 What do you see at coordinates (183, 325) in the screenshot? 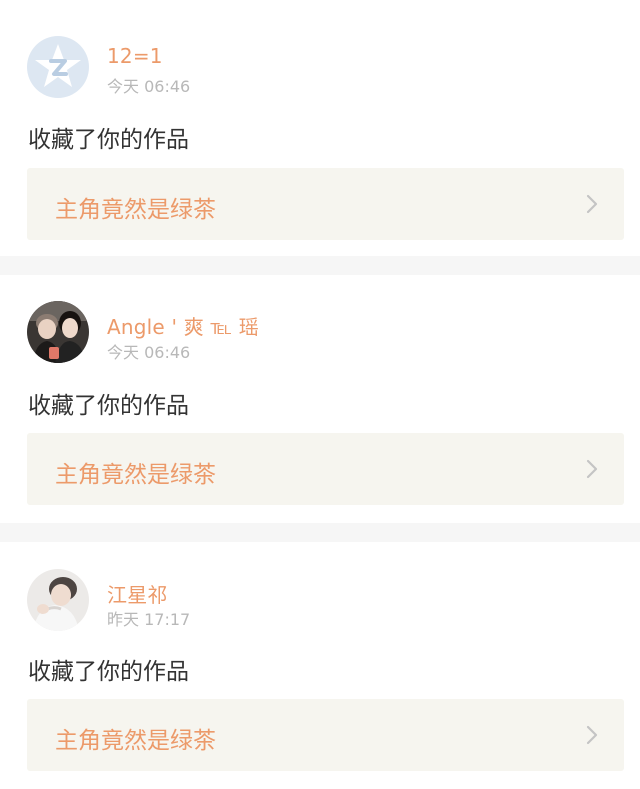
I see `user-name: Angle ' 爽 ℡ 瑶` at bounding box center [183, 325].